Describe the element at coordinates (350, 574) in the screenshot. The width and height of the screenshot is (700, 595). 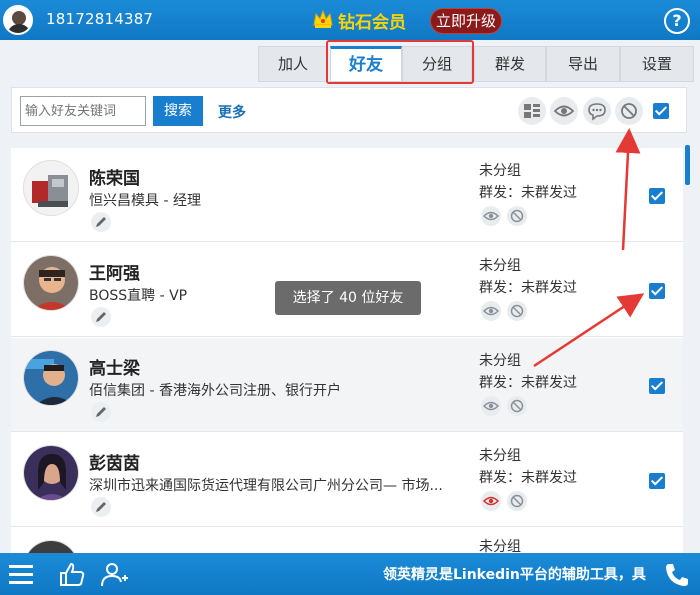
I see `bottom-bar: 领英精灵是Linkedin平台的辅助工具，具` at that location.